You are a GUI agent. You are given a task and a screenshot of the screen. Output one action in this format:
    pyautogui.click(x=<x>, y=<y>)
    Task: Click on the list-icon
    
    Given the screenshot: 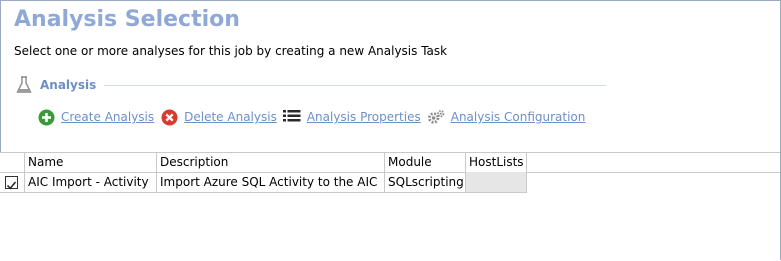 What is the action you would take?
    pyautogui.click(x=291, y=117)
    